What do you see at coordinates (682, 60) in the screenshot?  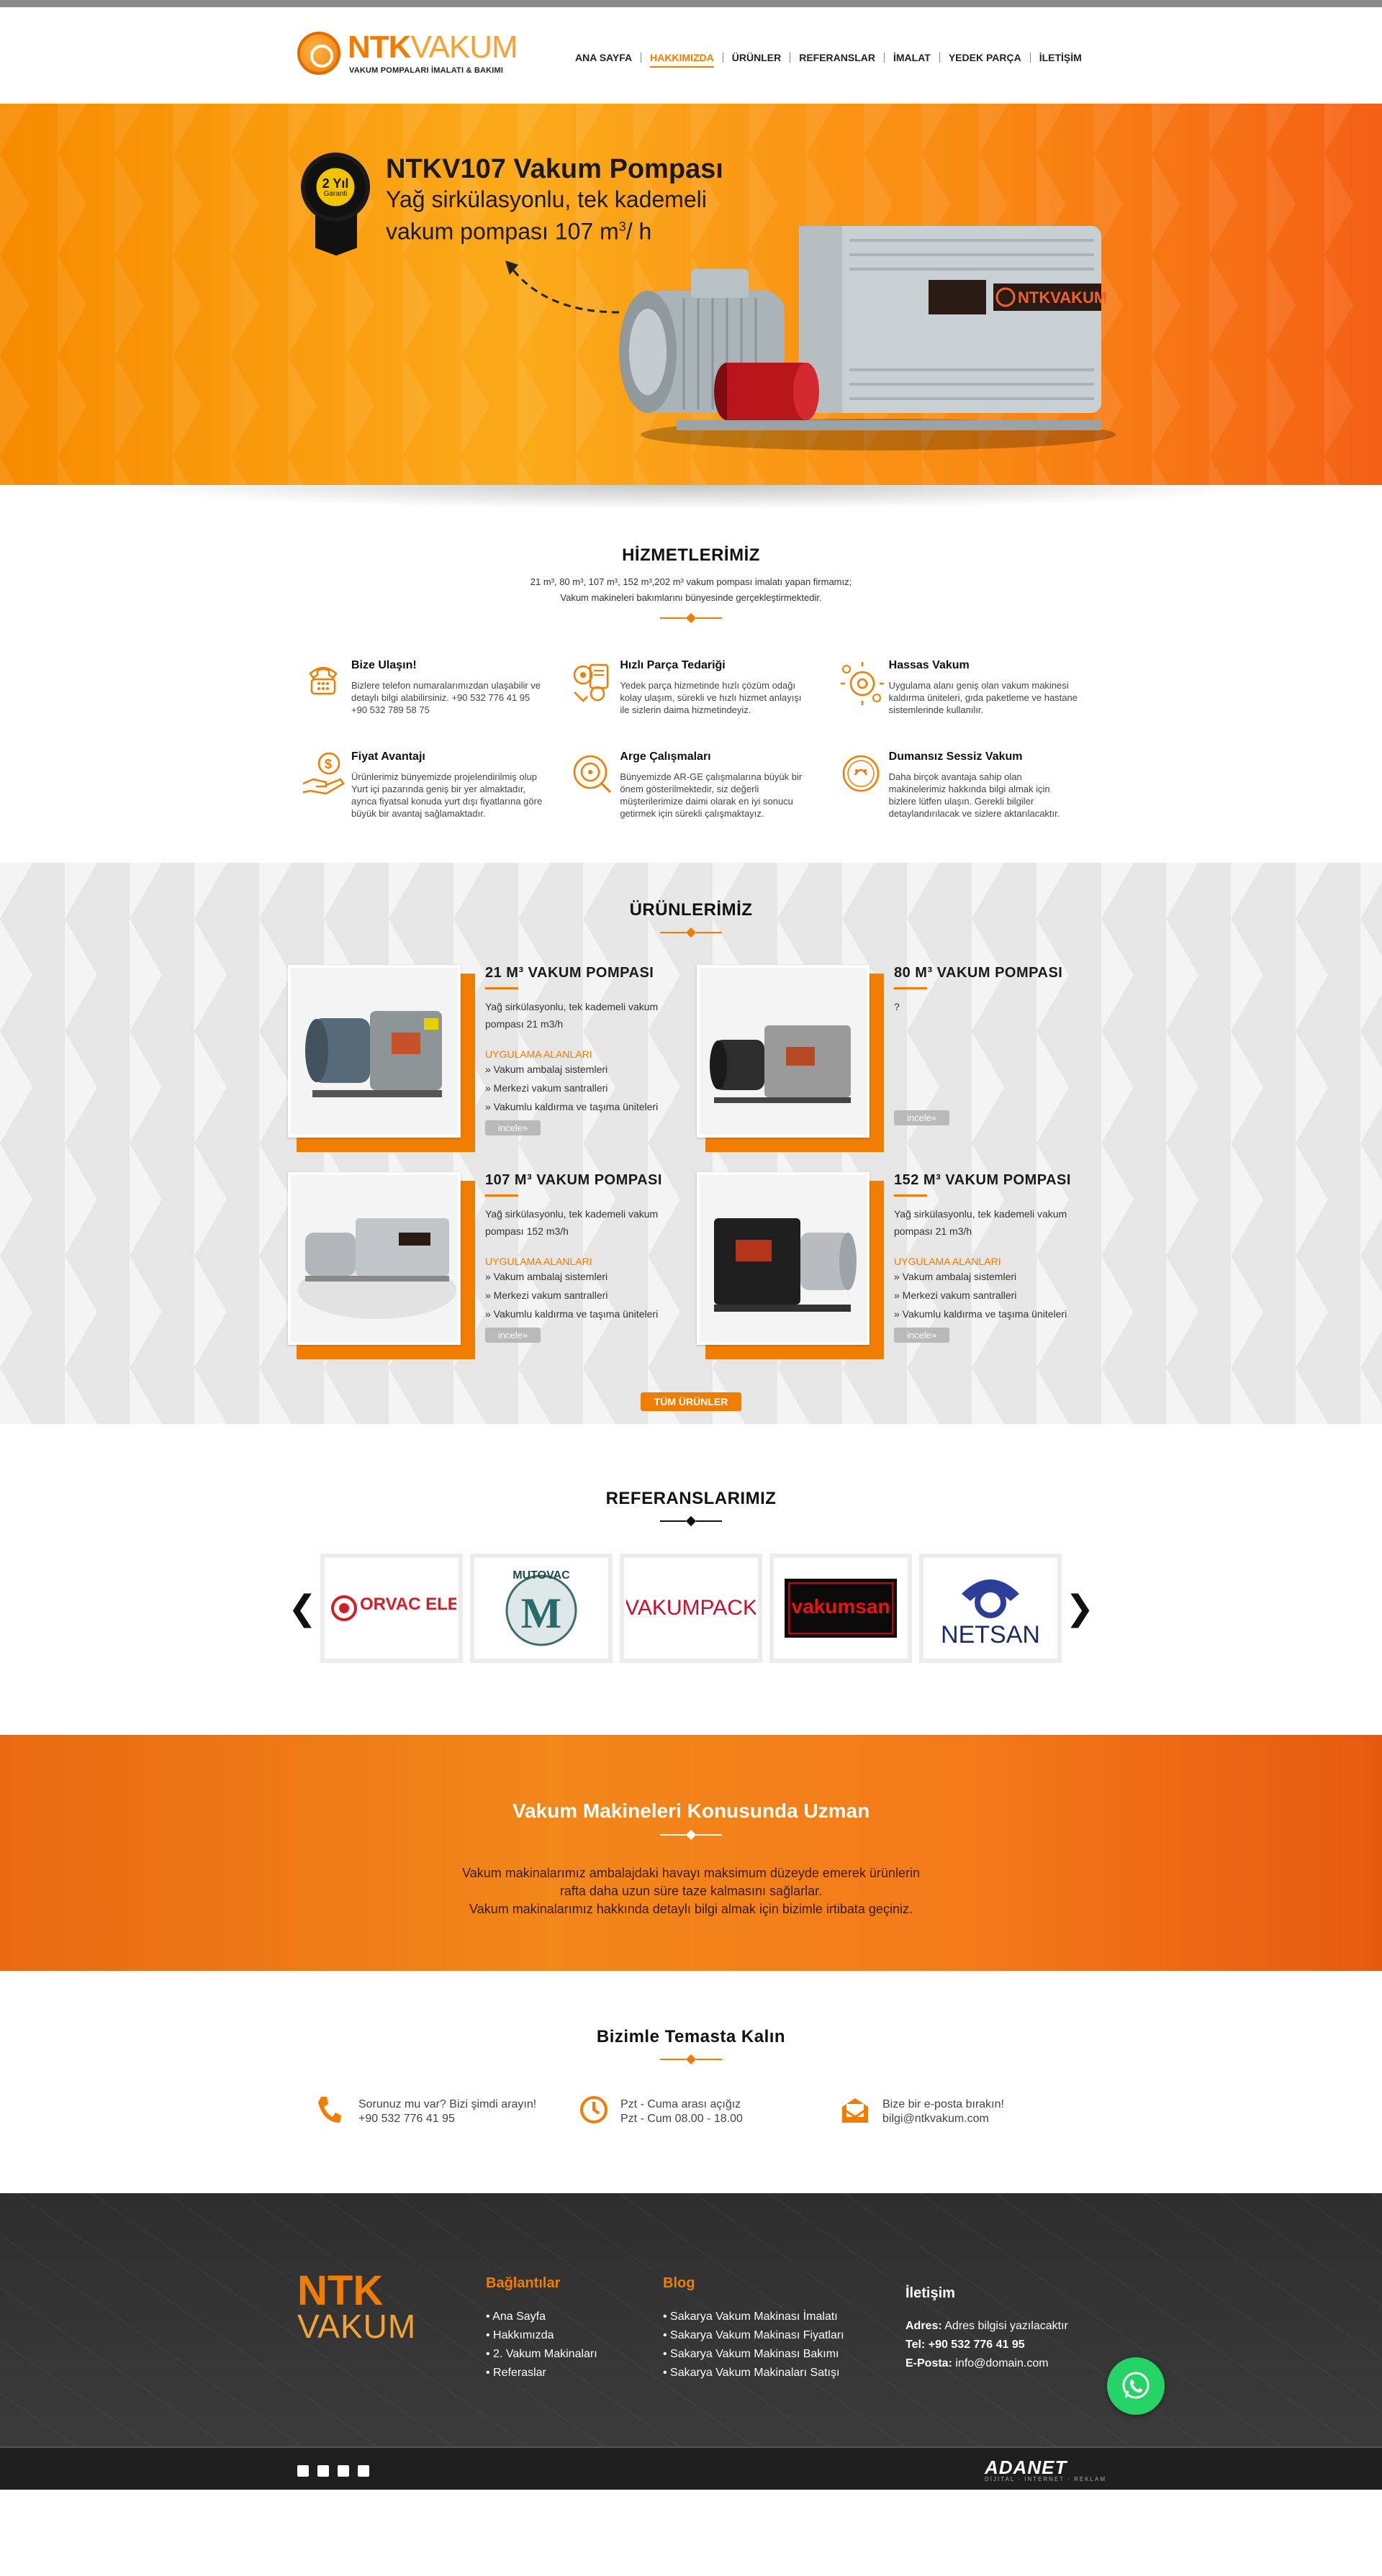 I see `nav-about: HAKKIMIZDA` at bounding box center [682, 60].